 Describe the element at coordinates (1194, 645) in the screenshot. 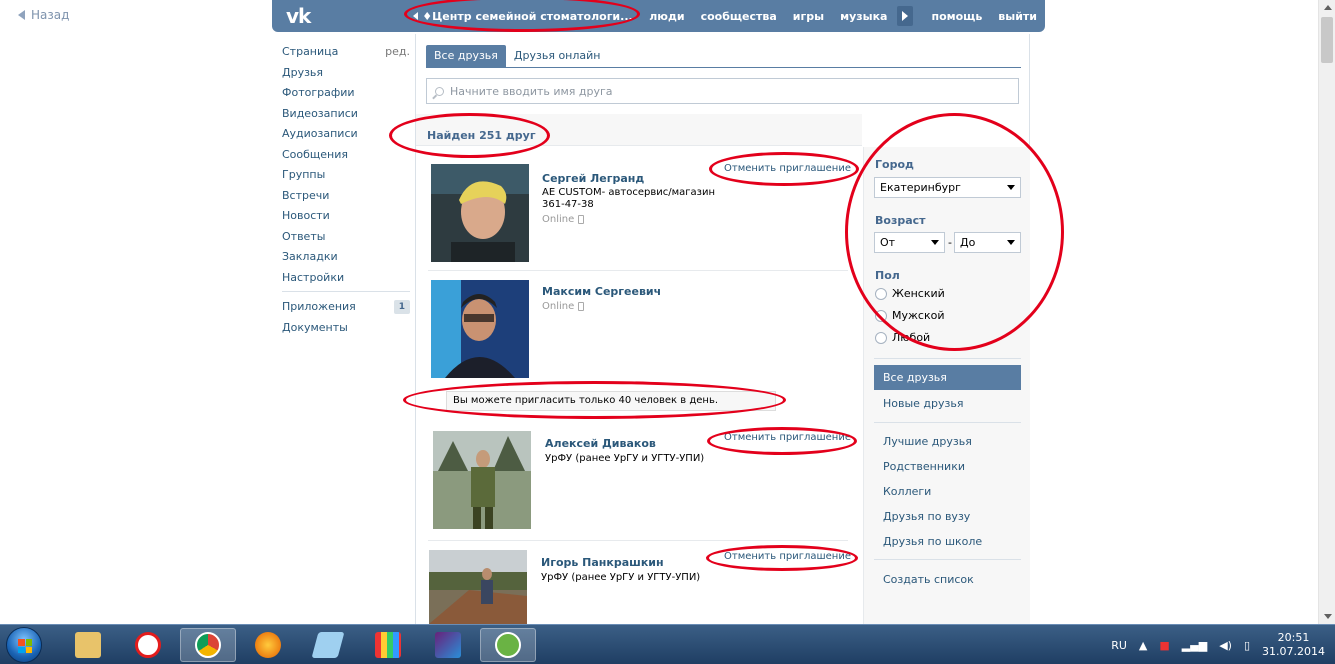

I see `signal-icon: ▂▄▆` at that location.